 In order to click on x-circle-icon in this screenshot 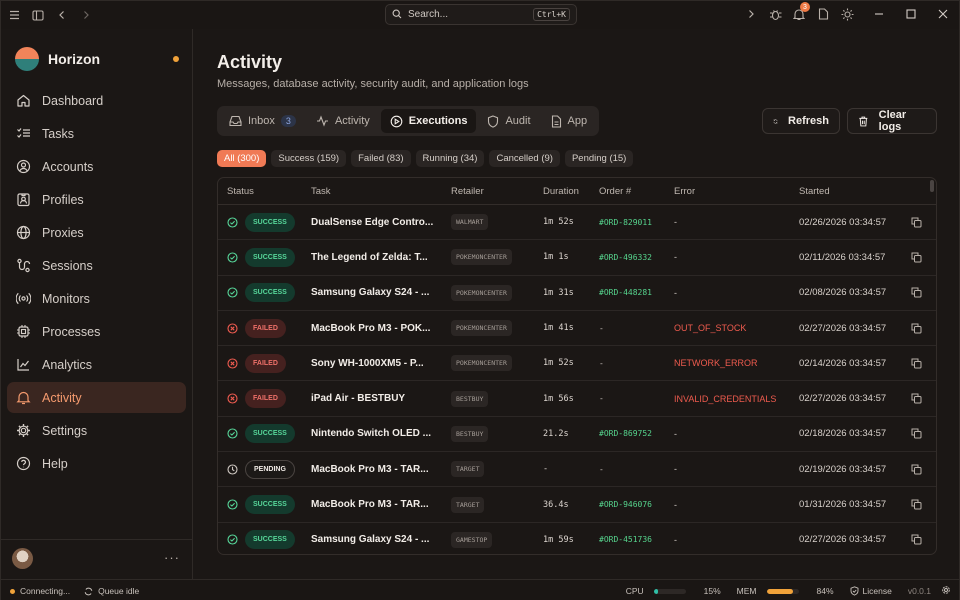, I will do `click(232, 328)`.